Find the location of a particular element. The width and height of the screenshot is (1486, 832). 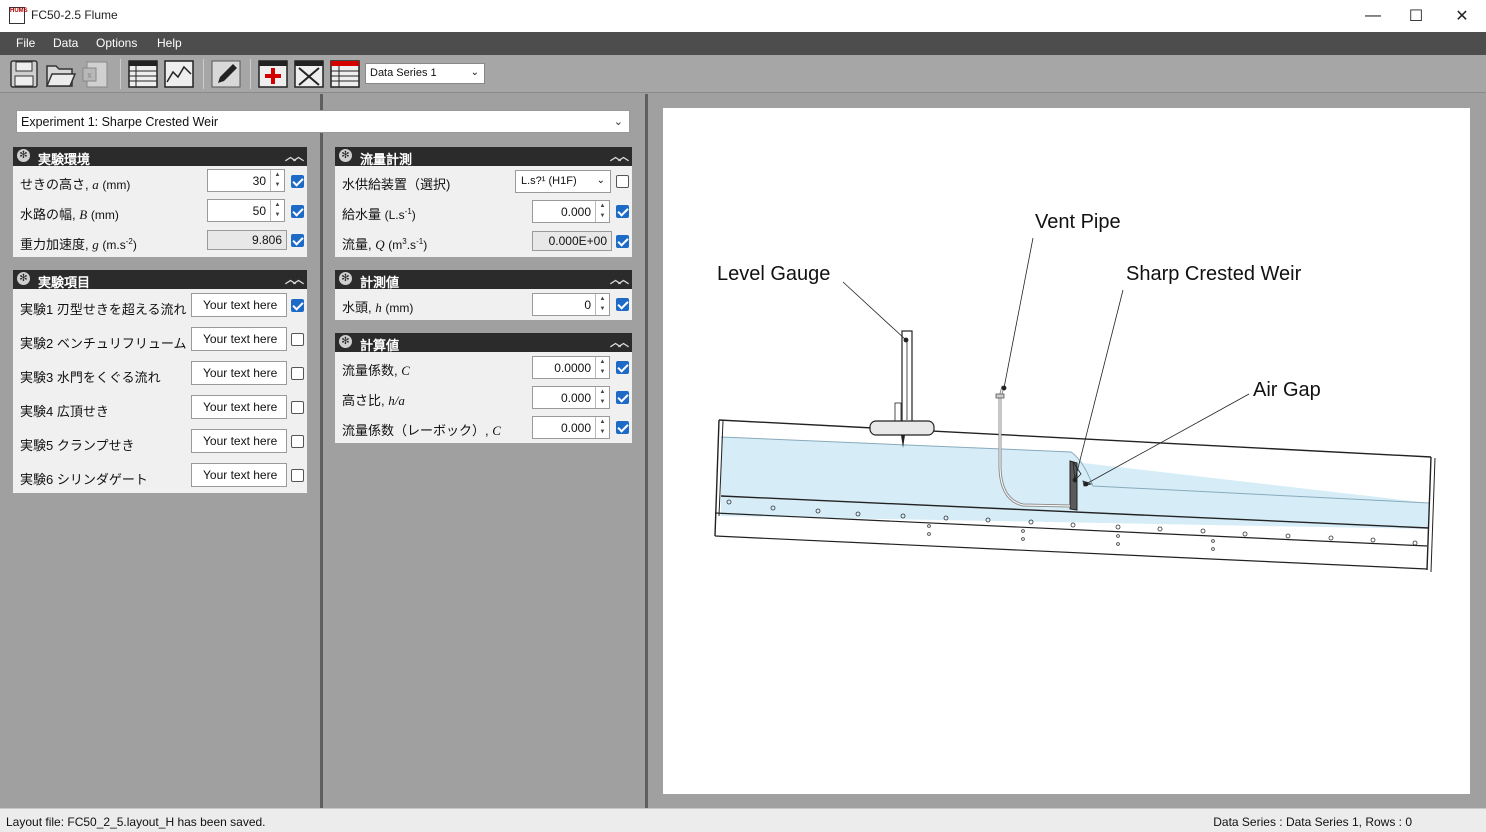

panel-title: 実験項目 is located at coordinates (64, 282).